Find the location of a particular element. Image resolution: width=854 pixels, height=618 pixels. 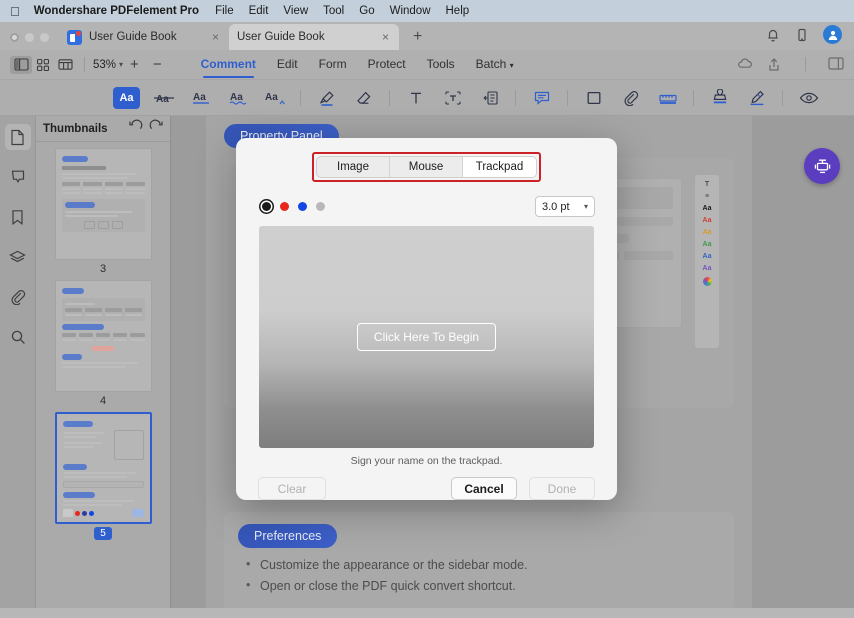

rotate-right-icon is located at coordinates (156, 128).